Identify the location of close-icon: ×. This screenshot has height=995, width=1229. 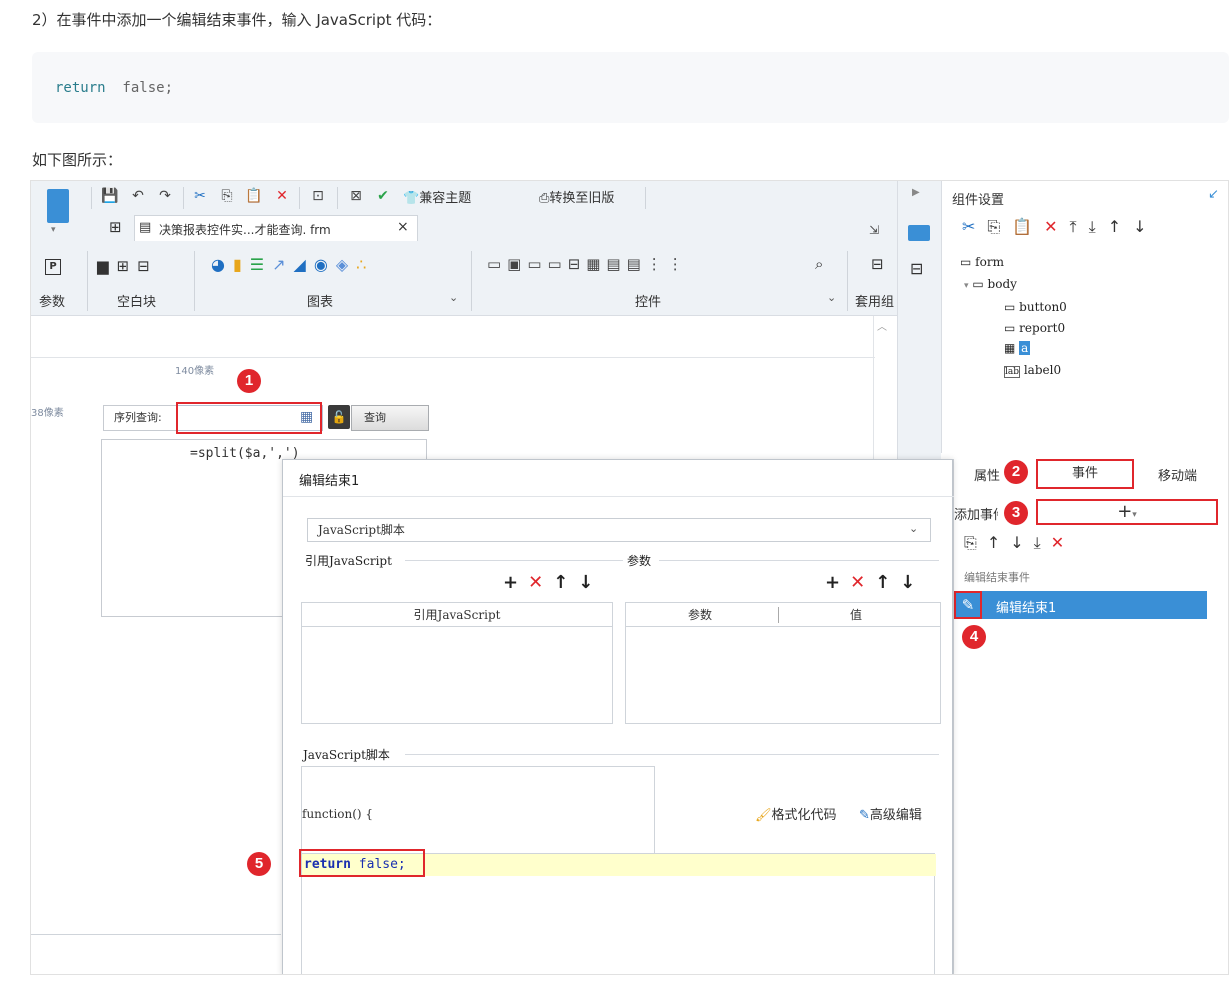
(403, 227).